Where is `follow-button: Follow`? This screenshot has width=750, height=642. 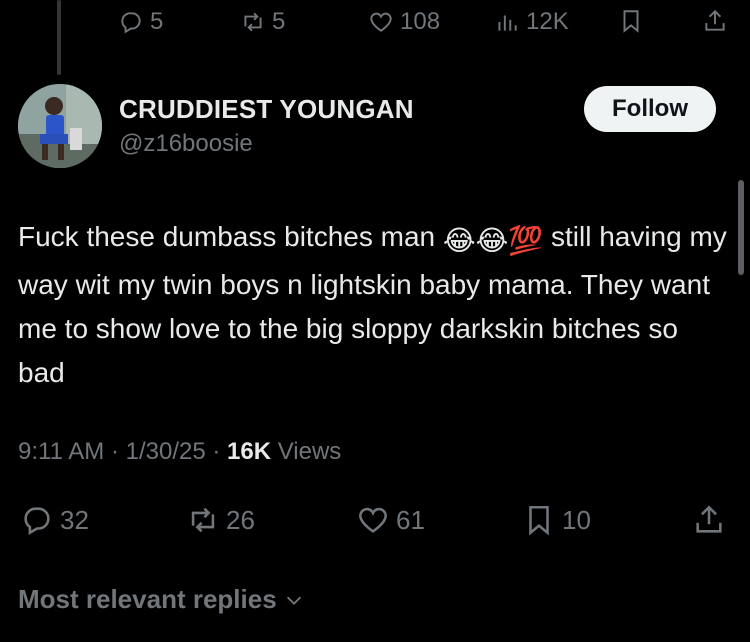 follow-button: Follow is located at coordinates (650, 109).